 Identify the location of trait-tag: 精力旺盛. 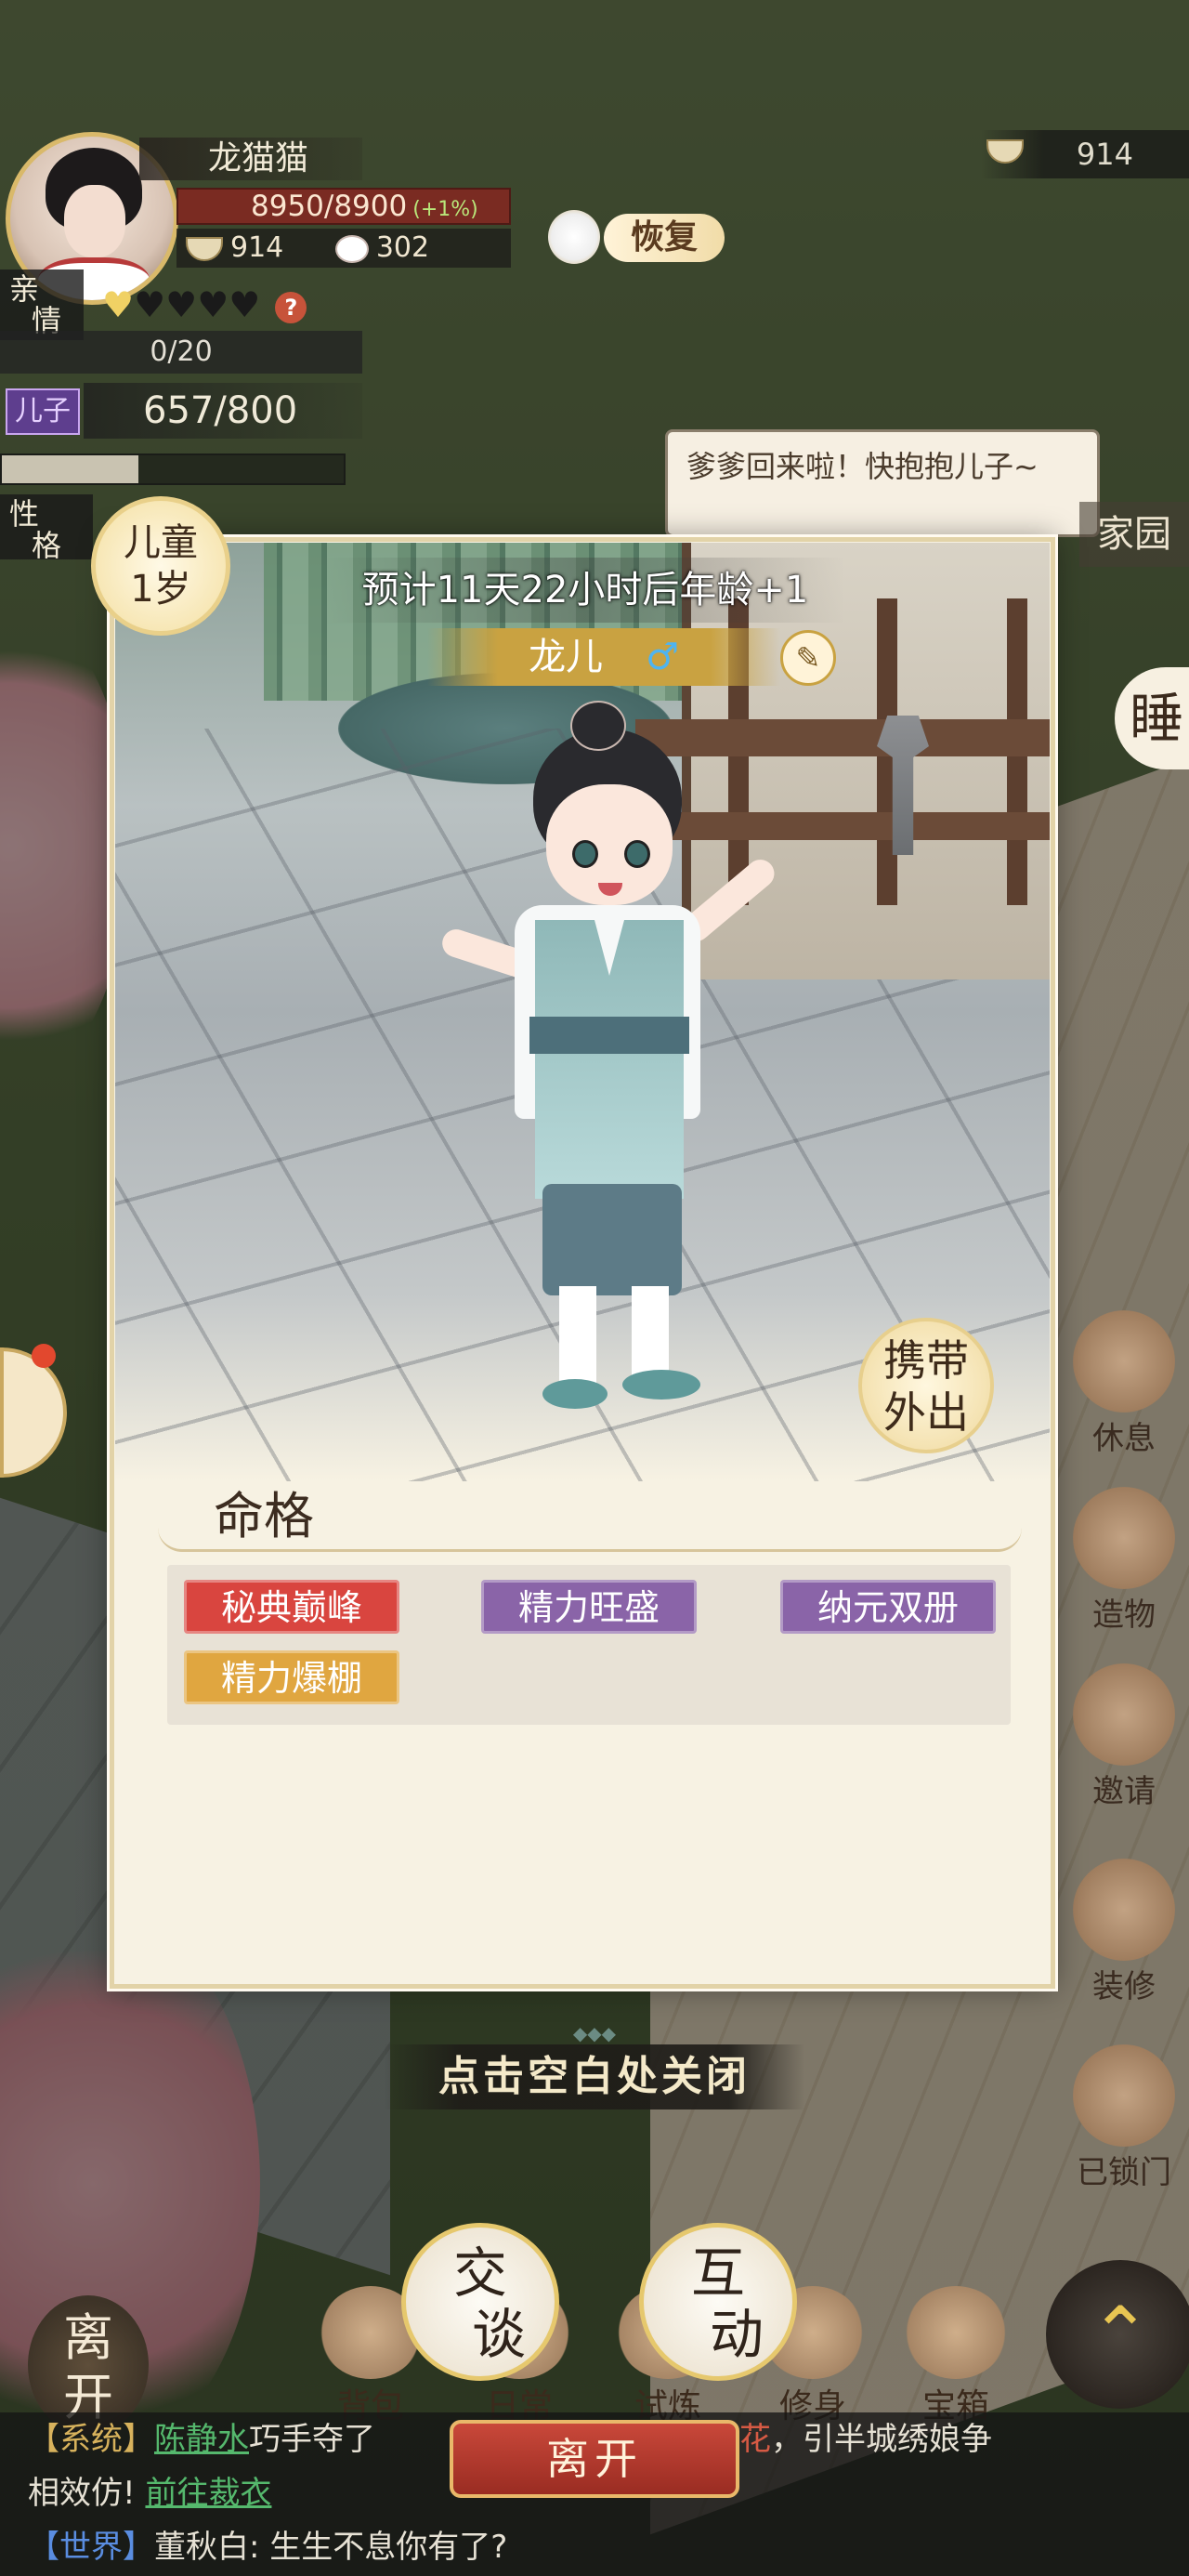
(589, 1607).